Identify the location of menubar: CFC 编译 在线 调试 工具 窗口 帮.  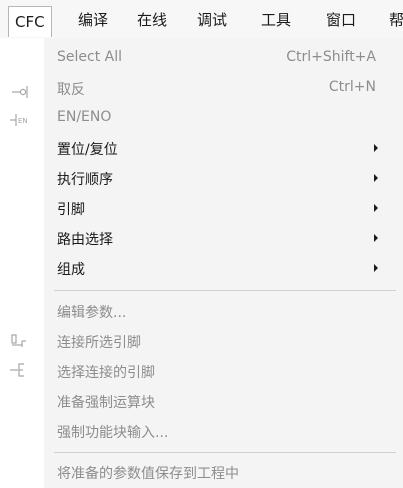
(201, 19).